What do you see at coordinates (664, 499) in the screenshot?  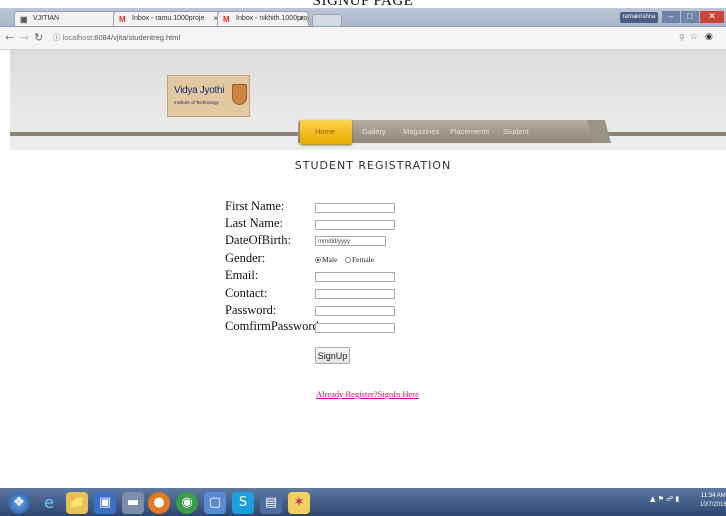 I see `system-tray: ▲ ⚑ ☍ ▮` at bounding box center [664, 499].